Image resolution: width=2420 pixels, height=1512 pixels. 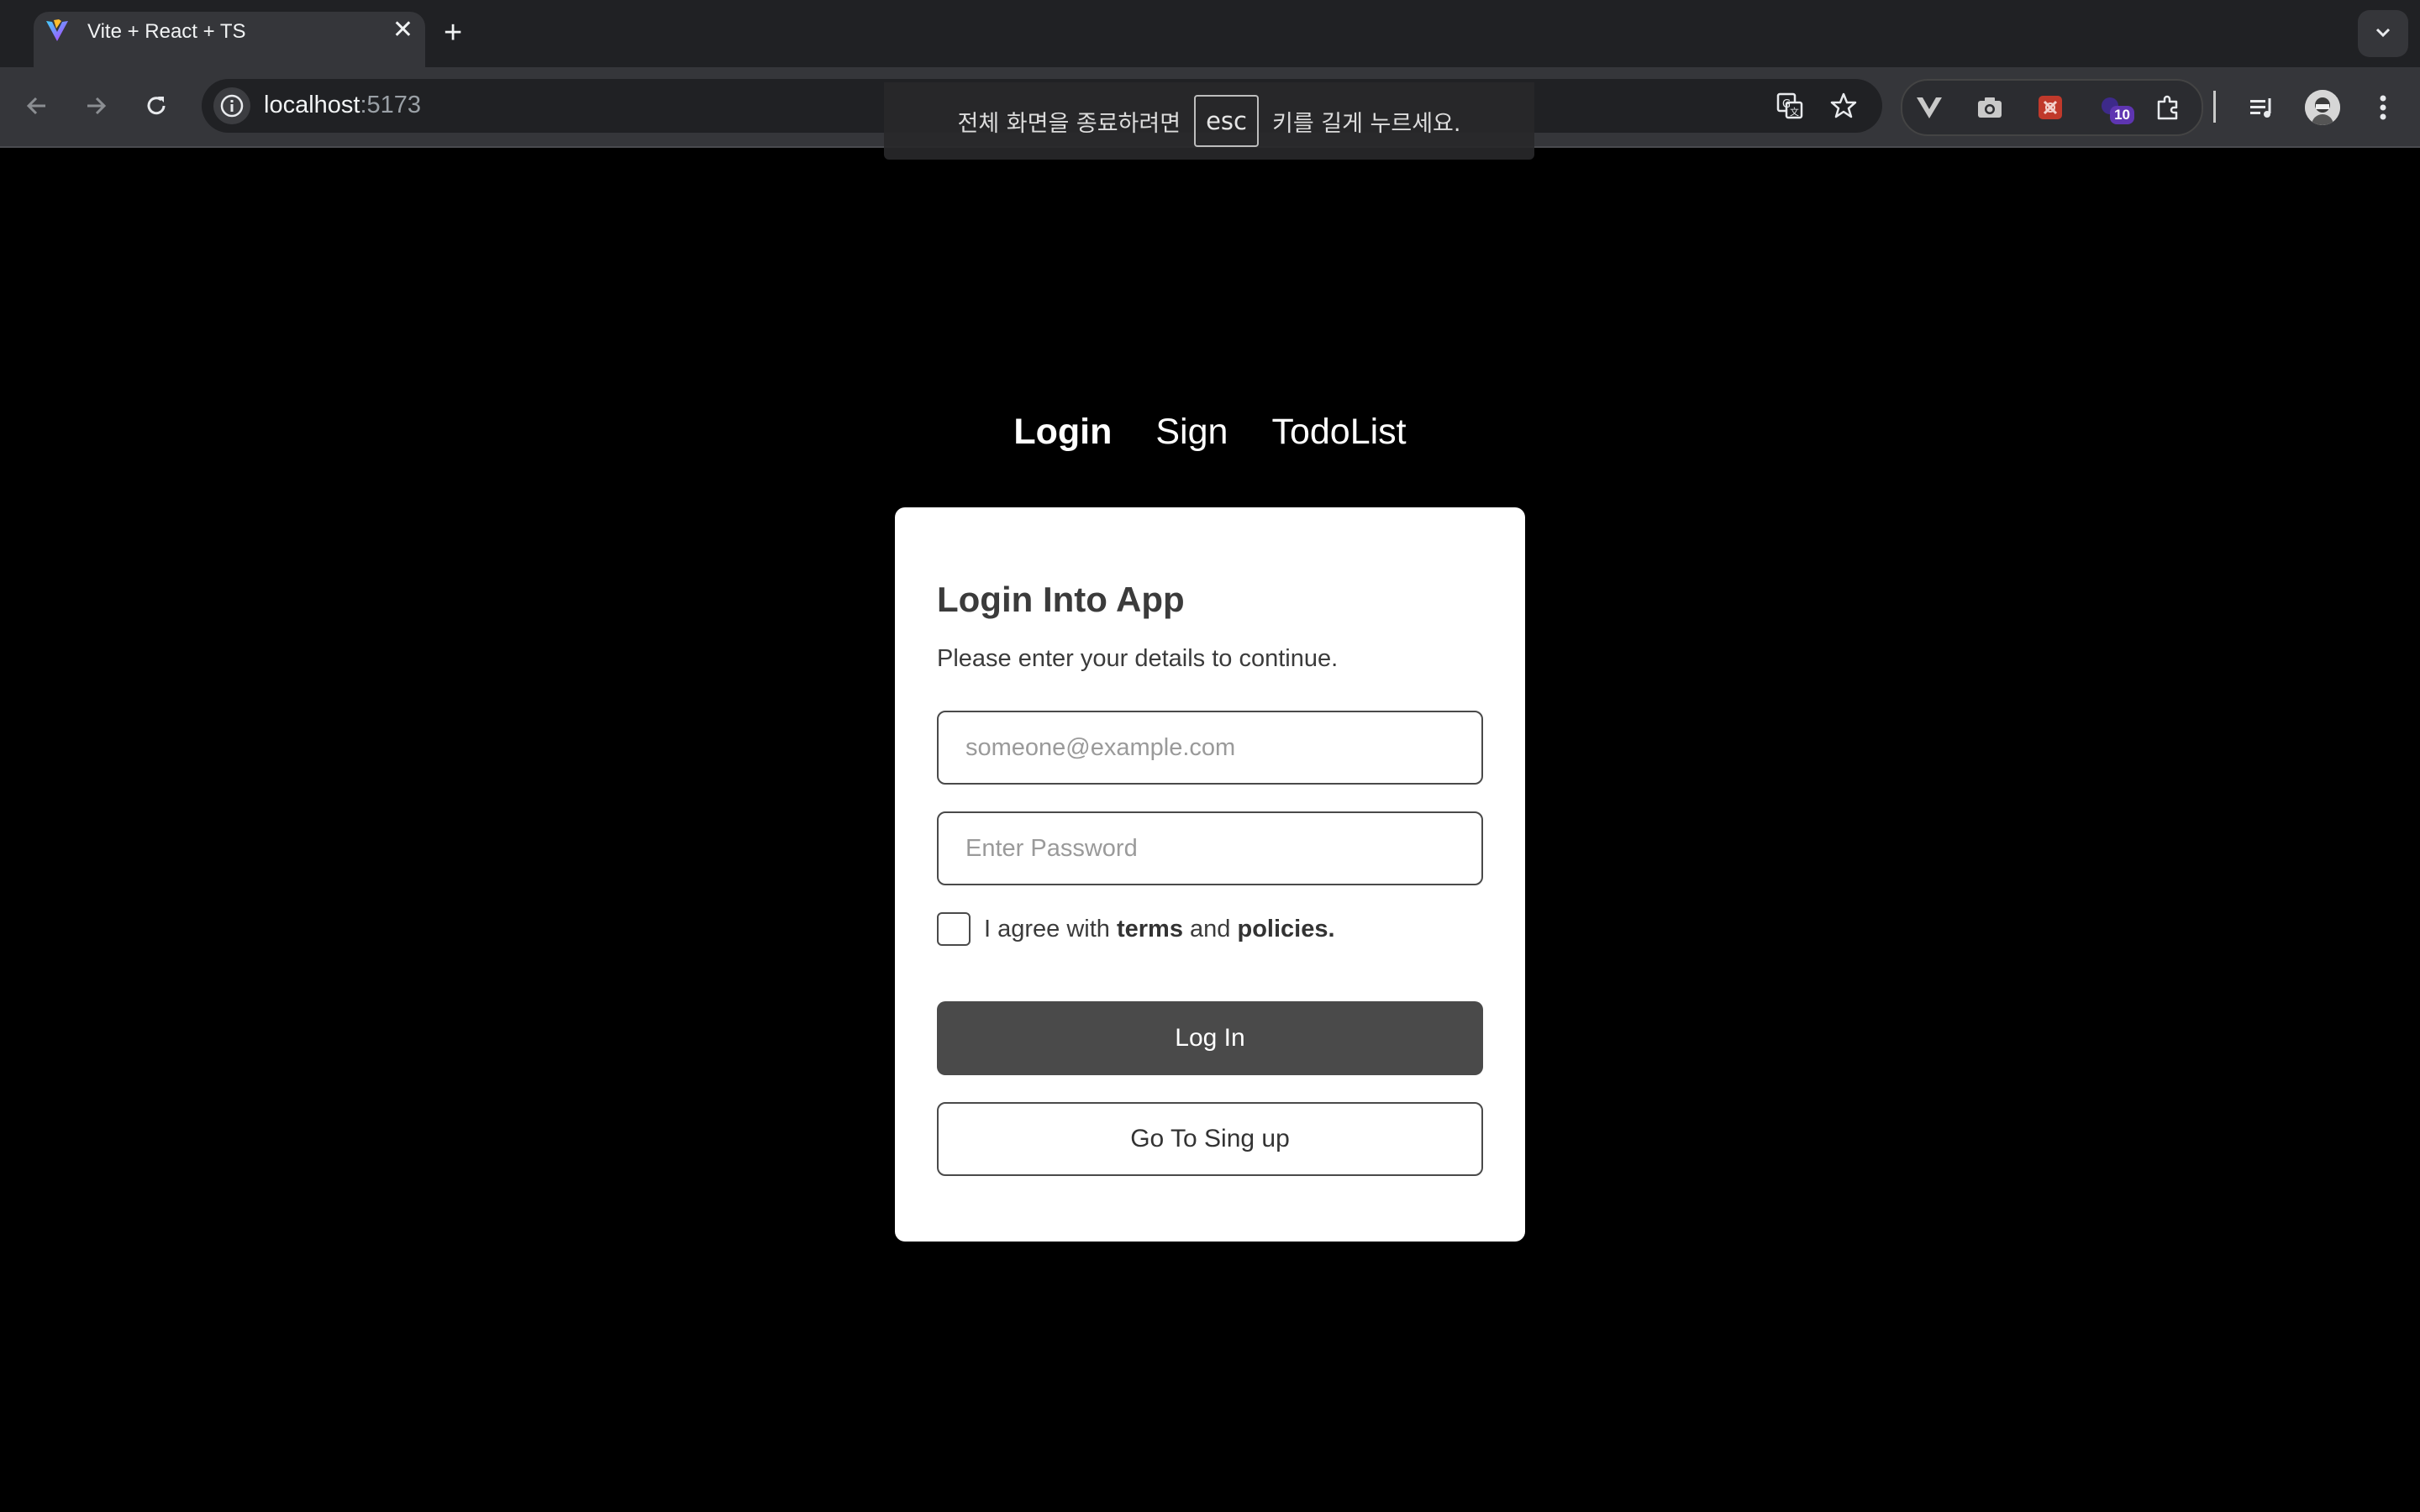 What do you see at coordinates (157, 105) in the screenshot?
I see `reload-icon` at bounding box center [157, 105].